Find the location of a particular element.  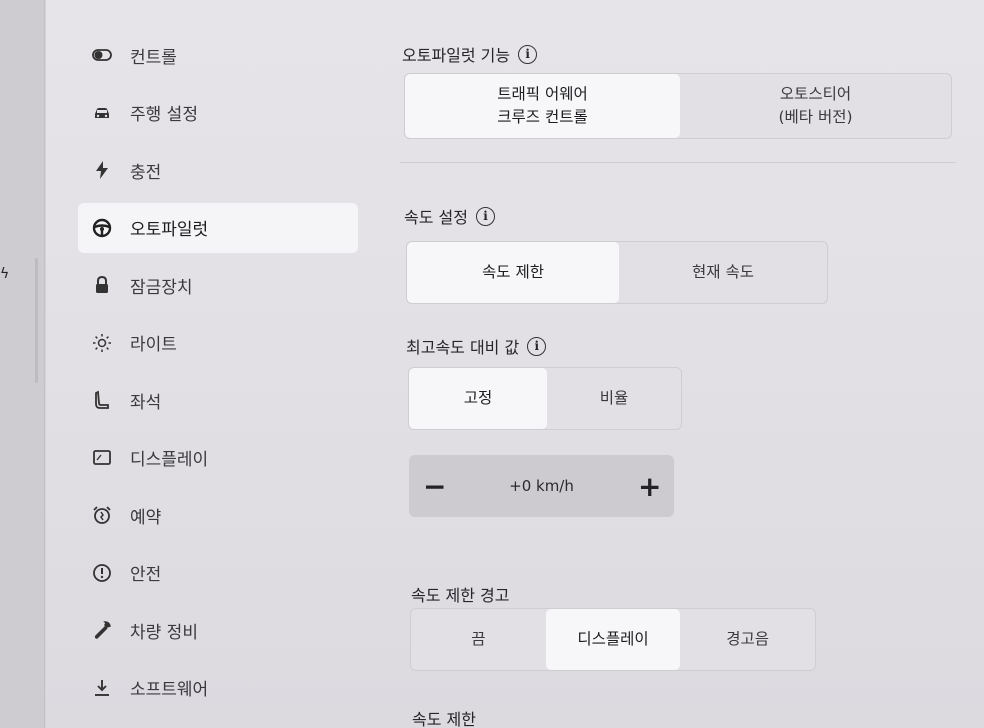

option-label: 속도 제한 is located at coordinates (513, 271).